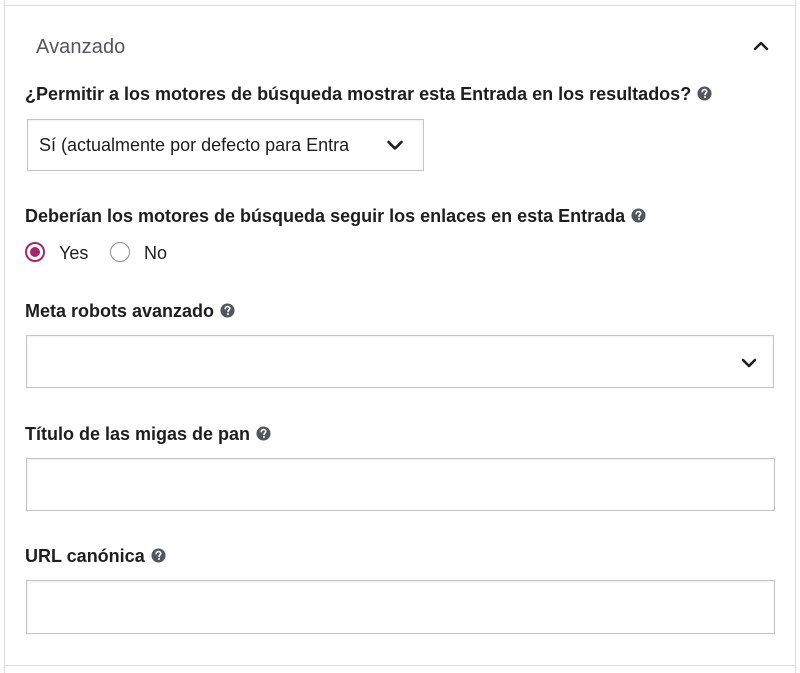  Describe the element at coordinates (400, 665) in the screenshot. I see `panel-bottom-divider` at that location.